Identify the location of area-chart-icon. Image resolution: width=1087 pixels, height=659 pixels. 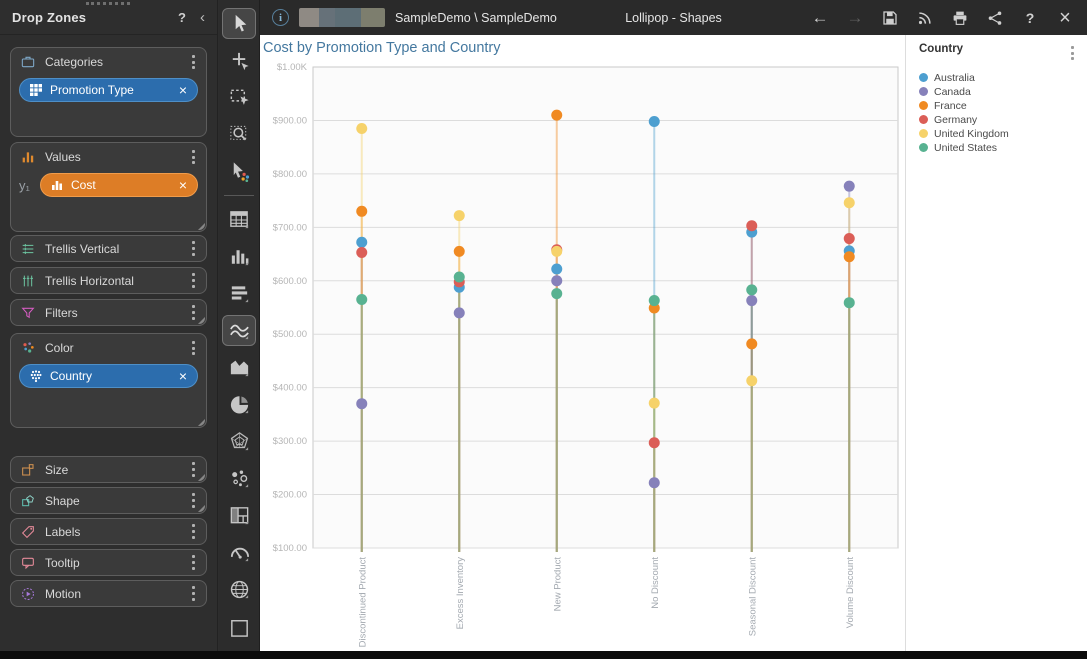
(239, 367).